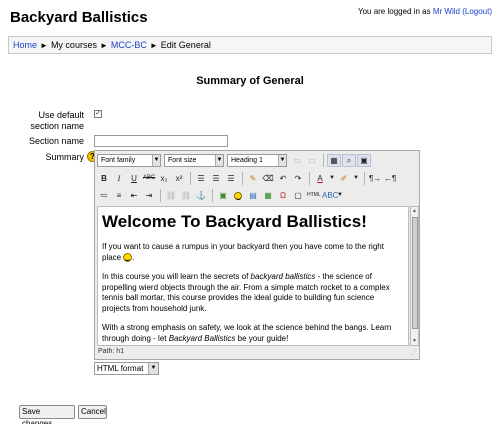 The height and width of the screenshot is (424, 500). I want to click on redo-icon: ↷, so click(298, 178).